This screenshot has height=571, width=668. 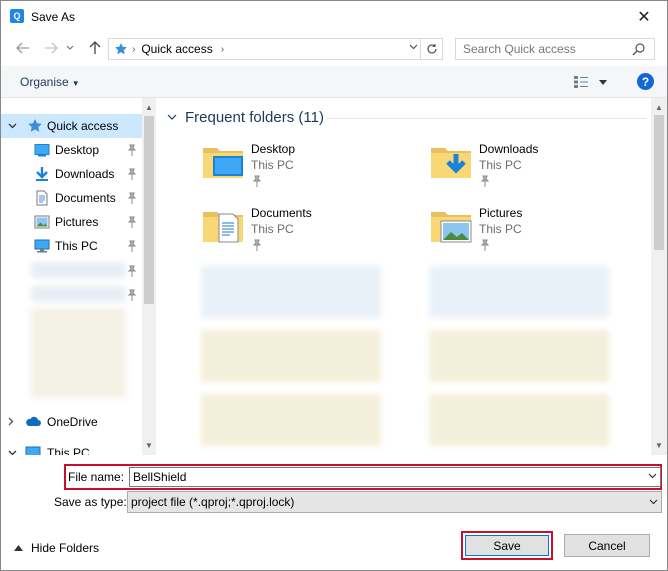 I want to click on nav-label: OneDrive, so click(x=72, y=422).